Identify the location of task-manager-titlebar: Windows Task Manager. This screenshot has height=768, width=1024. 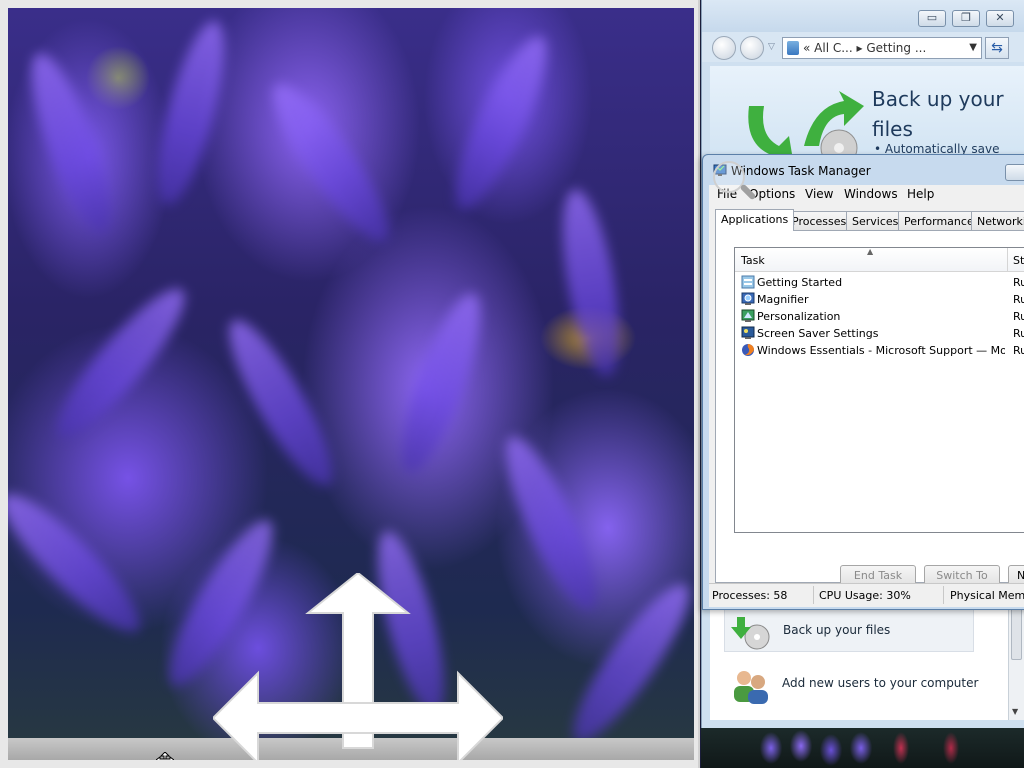
(863, 170).